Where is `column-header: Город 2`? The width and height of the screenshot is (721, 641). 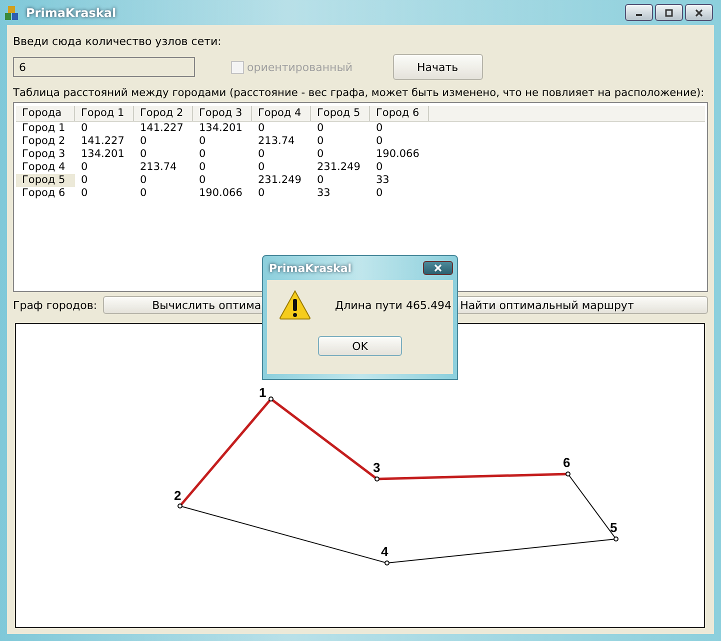 column-header: Город 2 is located at coordinates (163, 113).